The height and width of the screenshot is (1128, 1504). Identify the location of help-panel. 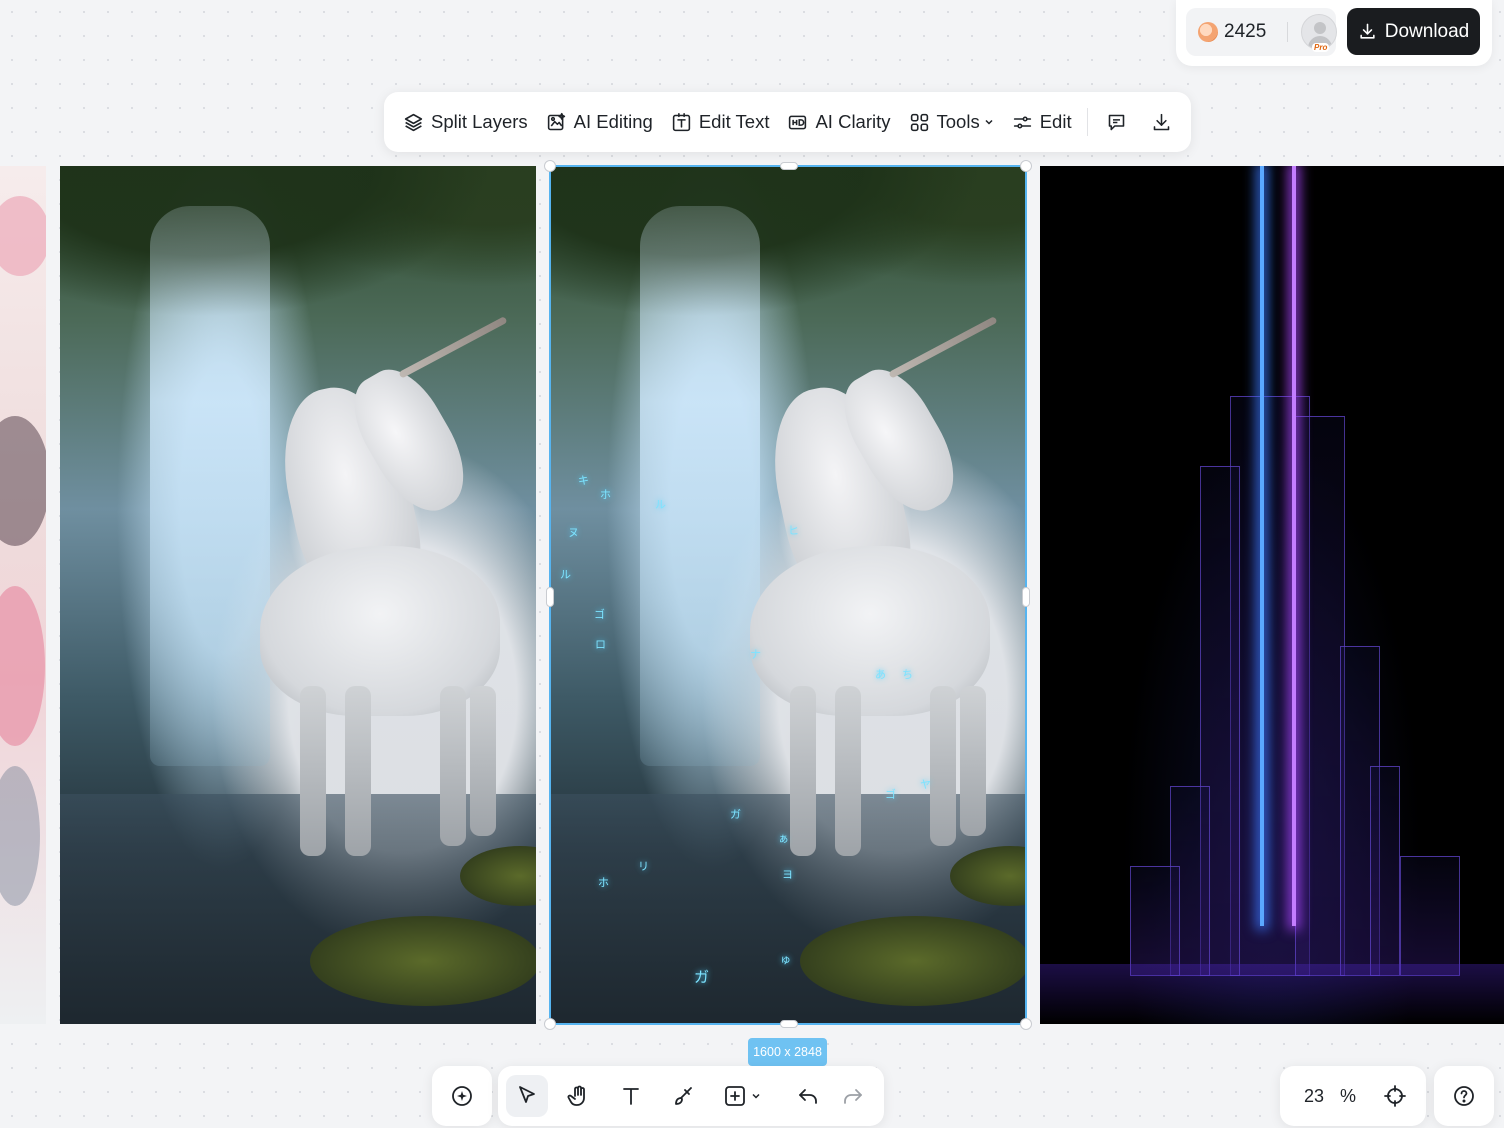
(1464, 1096).